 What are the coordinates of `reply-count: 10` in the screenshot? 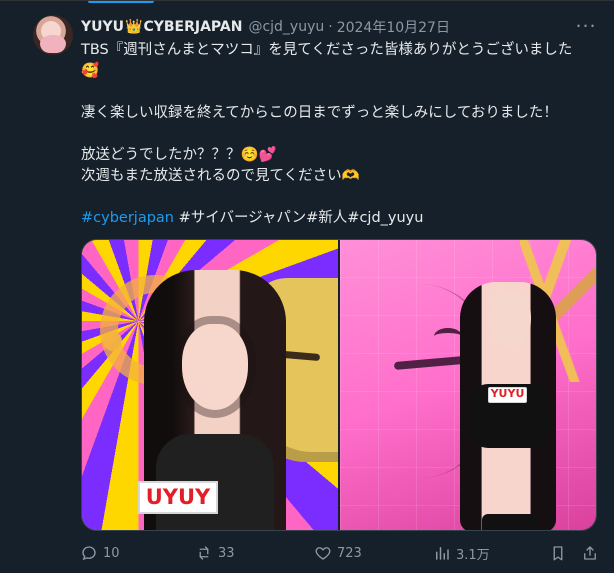 It's located at (111, 553).